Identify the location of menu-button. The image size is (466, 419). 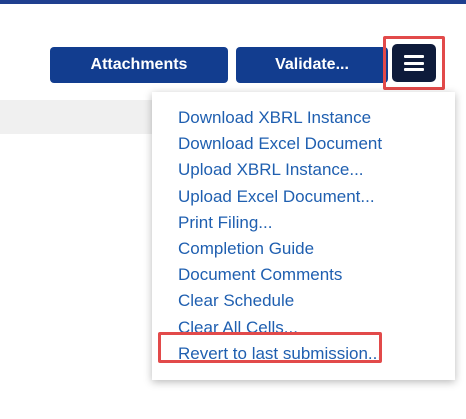
(414, 63).